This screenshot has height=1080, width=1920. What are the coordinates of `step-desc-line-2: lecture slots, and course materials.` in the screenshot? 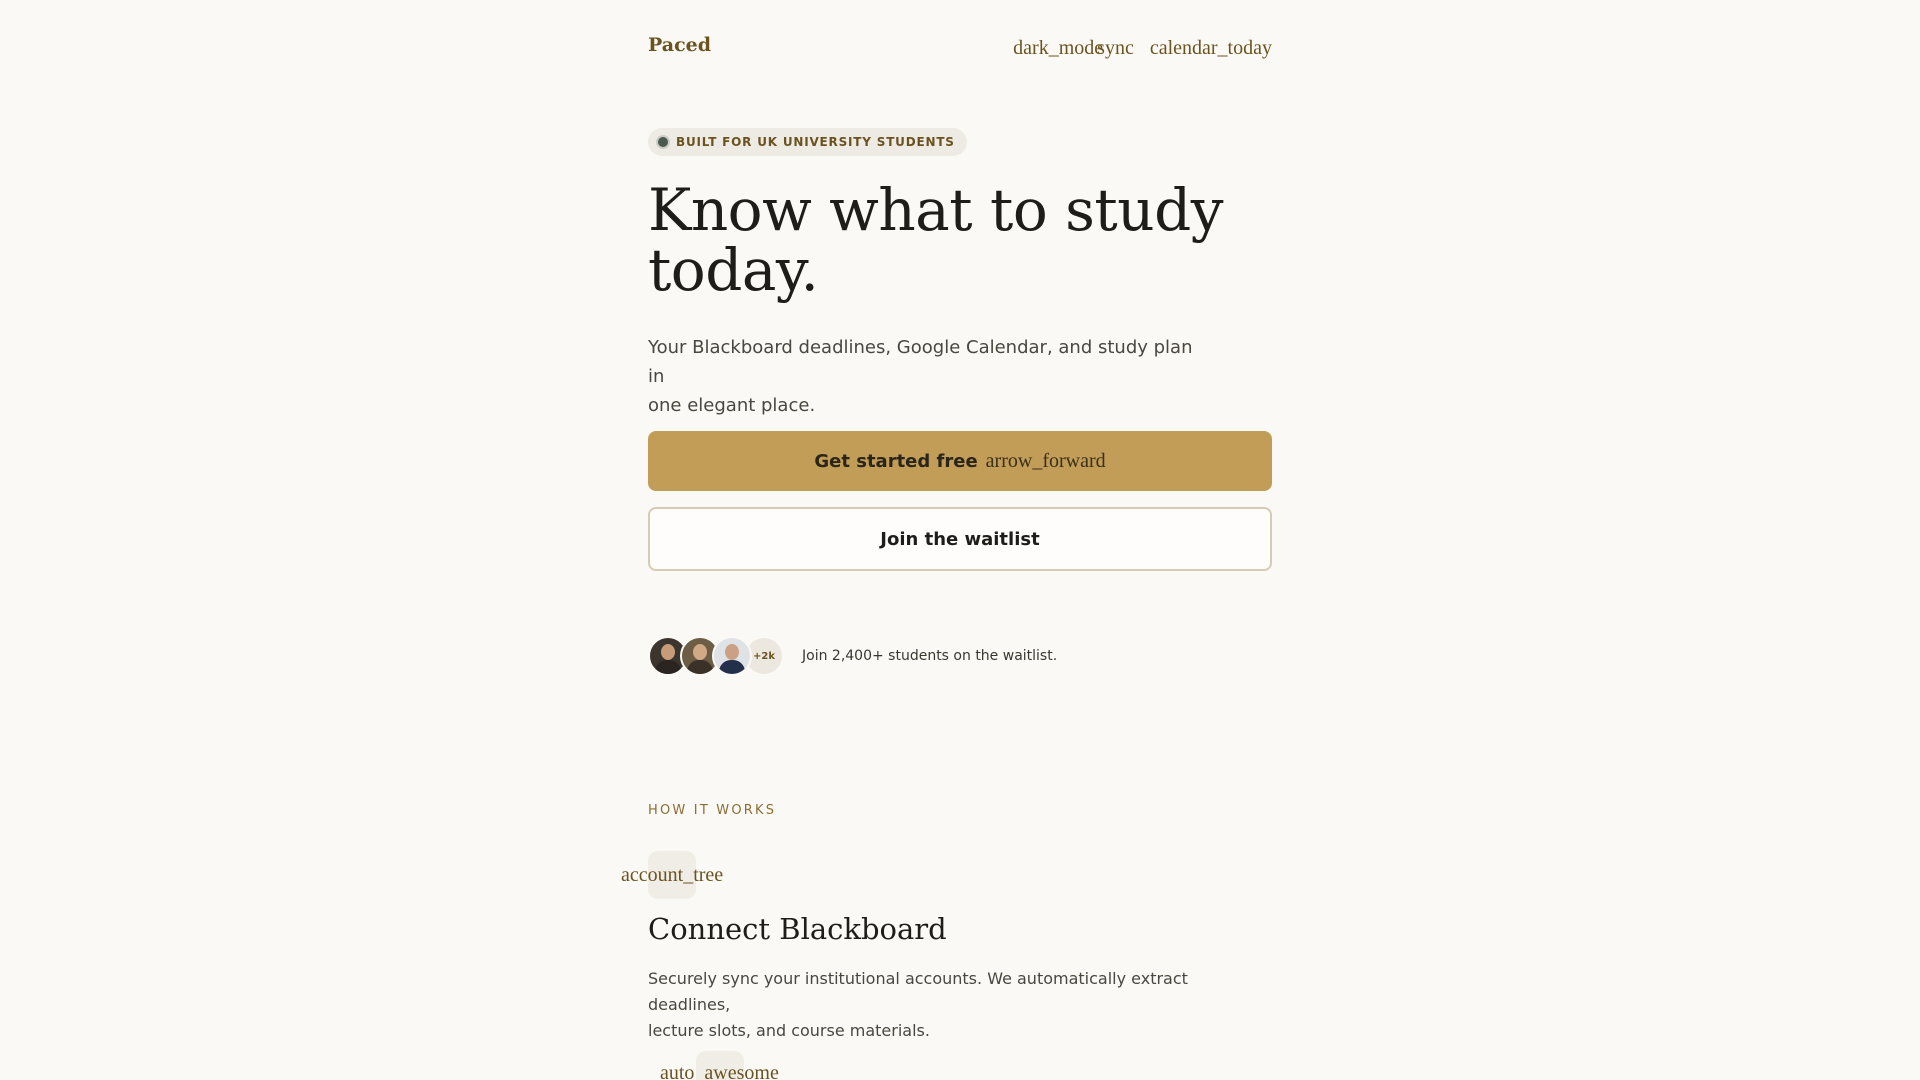 It's located at (789, 1030).